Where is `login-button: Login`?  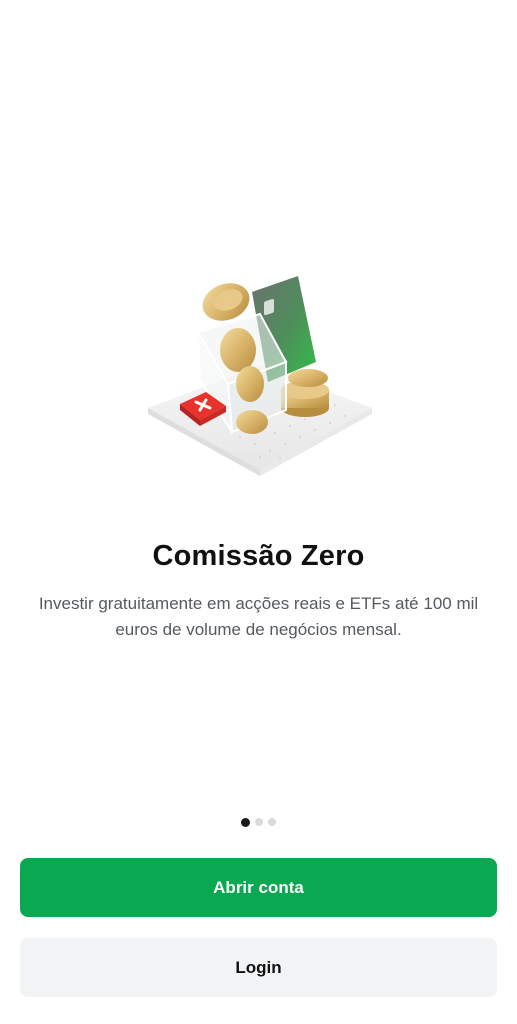
login-button: Login is located at coordinates (258, 967).